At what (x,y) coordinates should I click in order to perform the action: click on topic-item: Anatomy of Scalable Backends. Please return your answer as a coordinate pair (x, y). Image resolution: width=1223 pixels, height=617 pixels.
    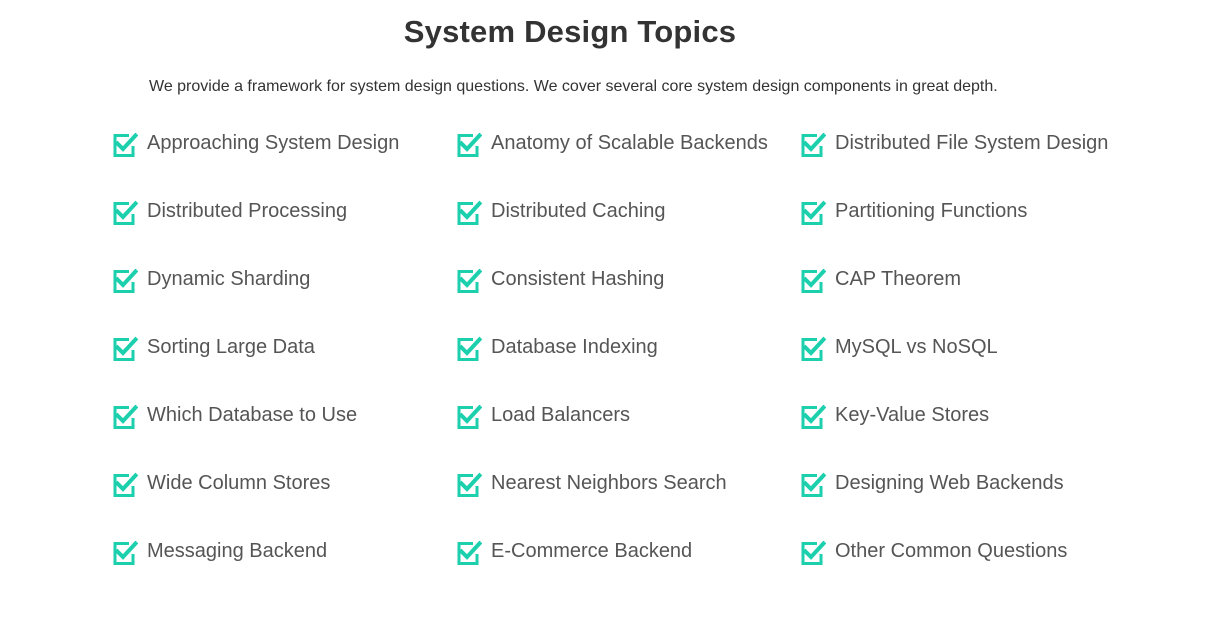
    Looking at the image, I should click on (627, 160).